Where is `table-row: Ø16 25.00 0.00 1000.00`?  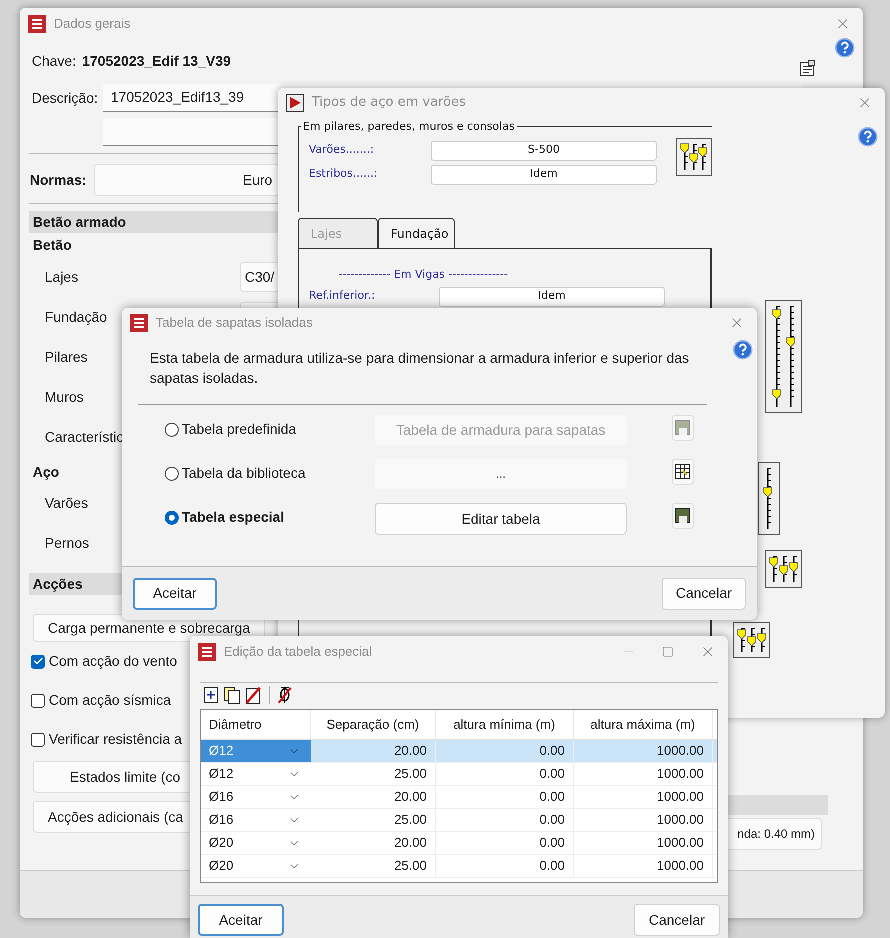
table-row: Ø16 25.00 0.00 1000.00 is located at coordinates (459, 820).